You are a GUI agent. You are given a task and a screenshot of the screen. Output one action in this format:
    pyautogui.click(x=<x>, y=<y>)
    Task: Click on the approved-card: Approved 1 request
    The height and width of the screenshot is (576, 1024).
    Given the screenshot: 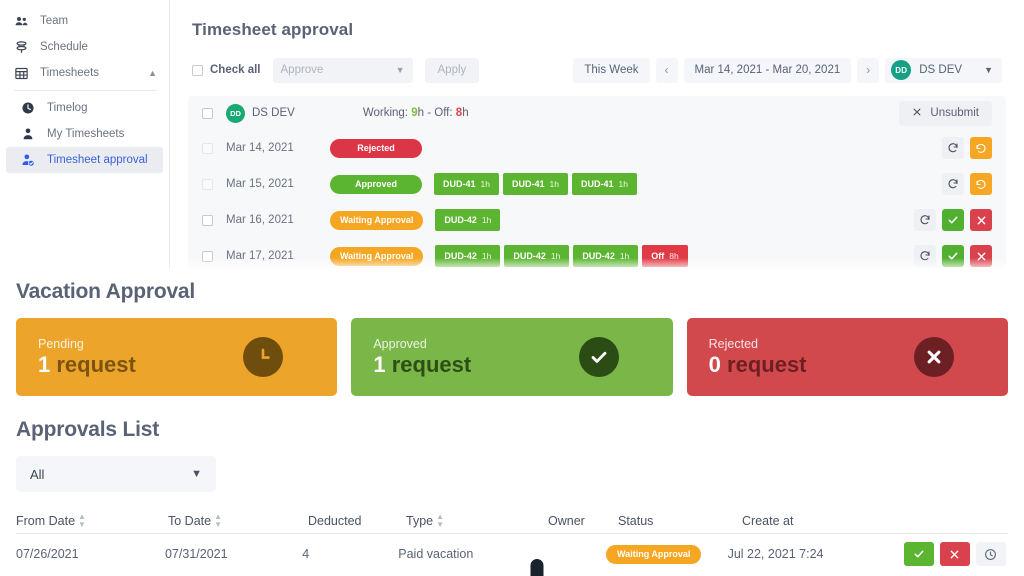 What is the action you would take?
    pyautogui.click(x=512, y=357)
    